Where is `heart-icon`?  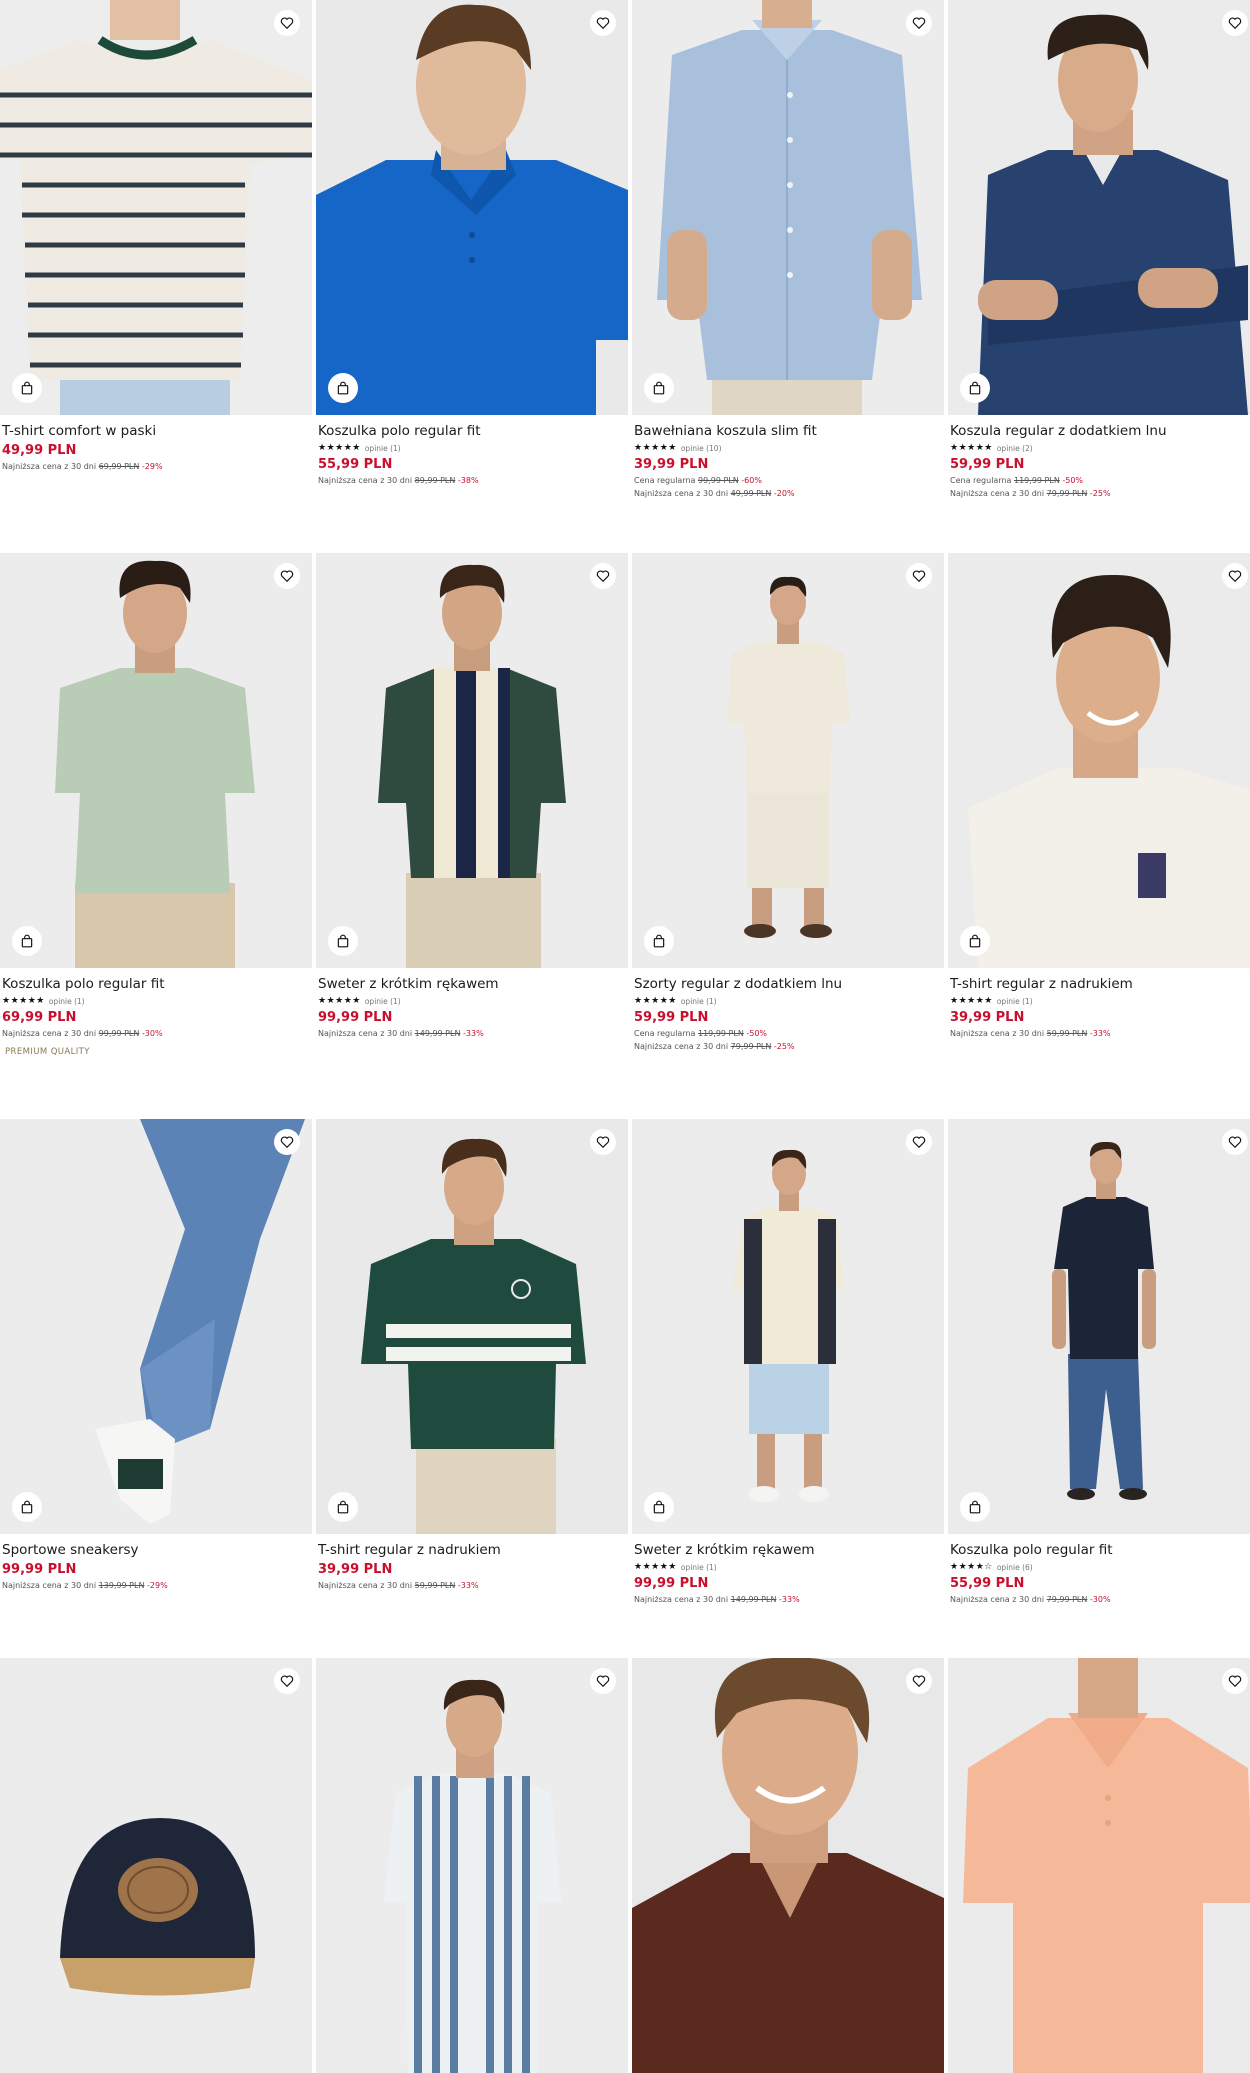 heart-icon is located at coordinates (919, 576).